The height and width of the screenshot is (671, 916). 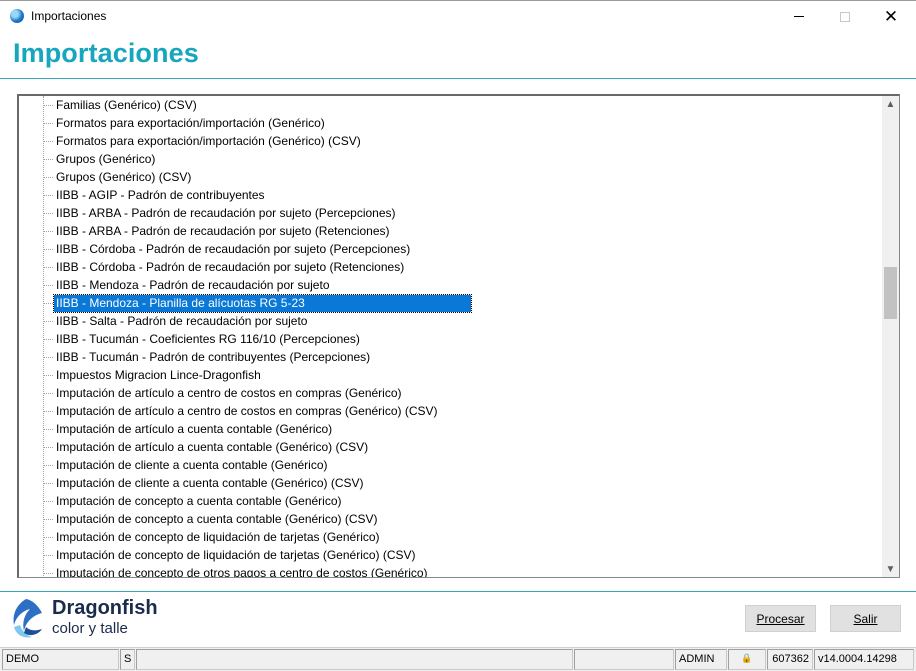 I want to click on status-bar: DEMO S ADMIN 🔒 607362 v14.0004.14298, so click(x=458, y=659).